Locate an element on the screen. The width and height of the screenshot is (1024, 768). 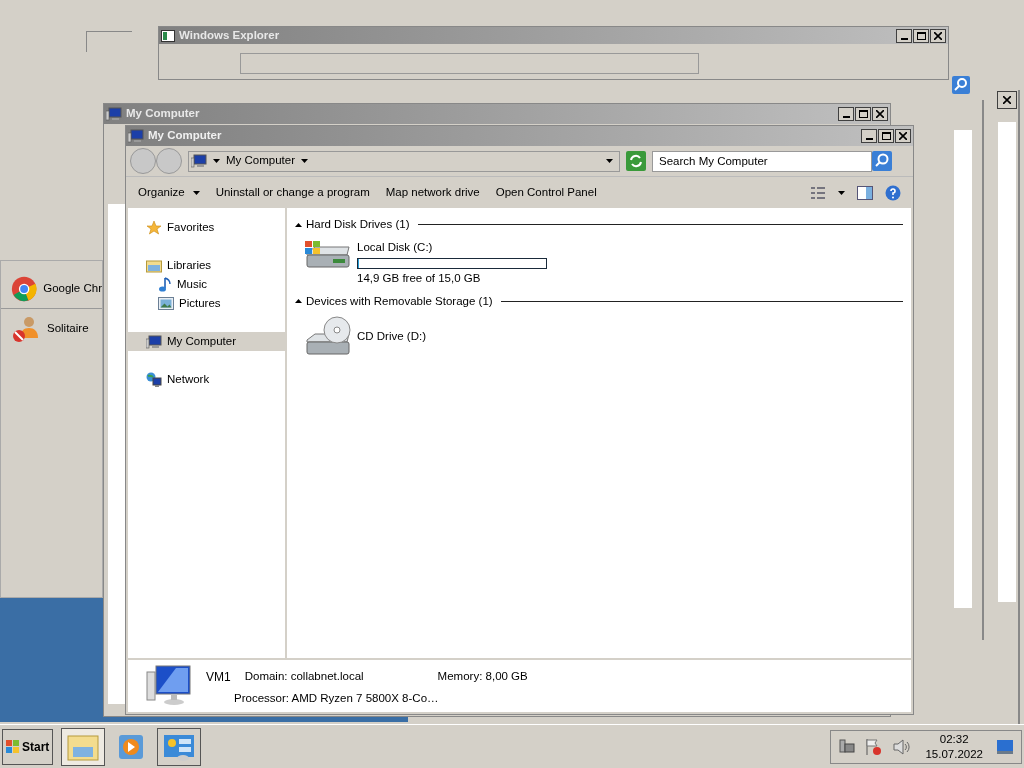
toolbar-button: Map network drive is located at coordinates (432, 192).